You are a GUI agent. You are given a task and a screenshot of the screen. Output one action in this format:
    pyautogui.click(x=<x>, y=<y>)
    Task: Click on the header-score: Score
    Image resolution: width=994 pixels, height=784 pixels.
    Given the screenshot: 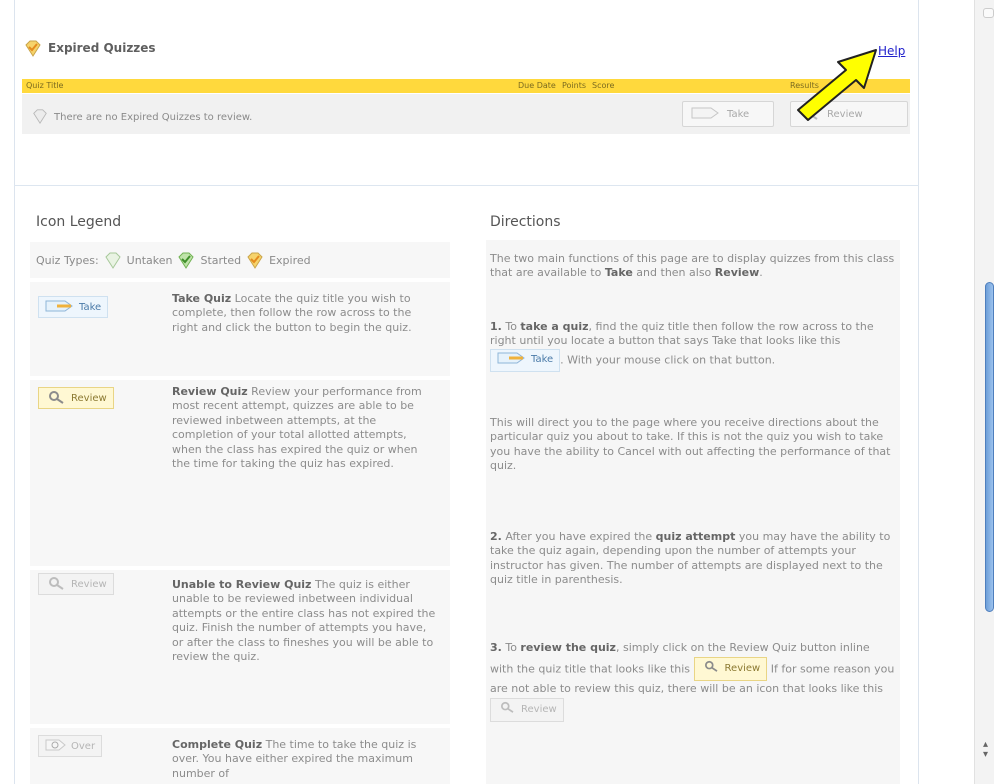 What is the action you would take?
    pyautogui.click(x=603, y=85)
    